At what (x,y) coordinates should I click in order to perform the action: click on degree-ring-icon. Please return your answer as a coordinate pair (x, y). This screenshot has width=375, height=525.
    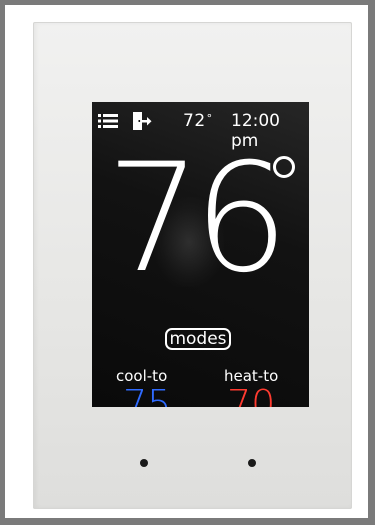
    Looking at the image, I should click on (284, 167).